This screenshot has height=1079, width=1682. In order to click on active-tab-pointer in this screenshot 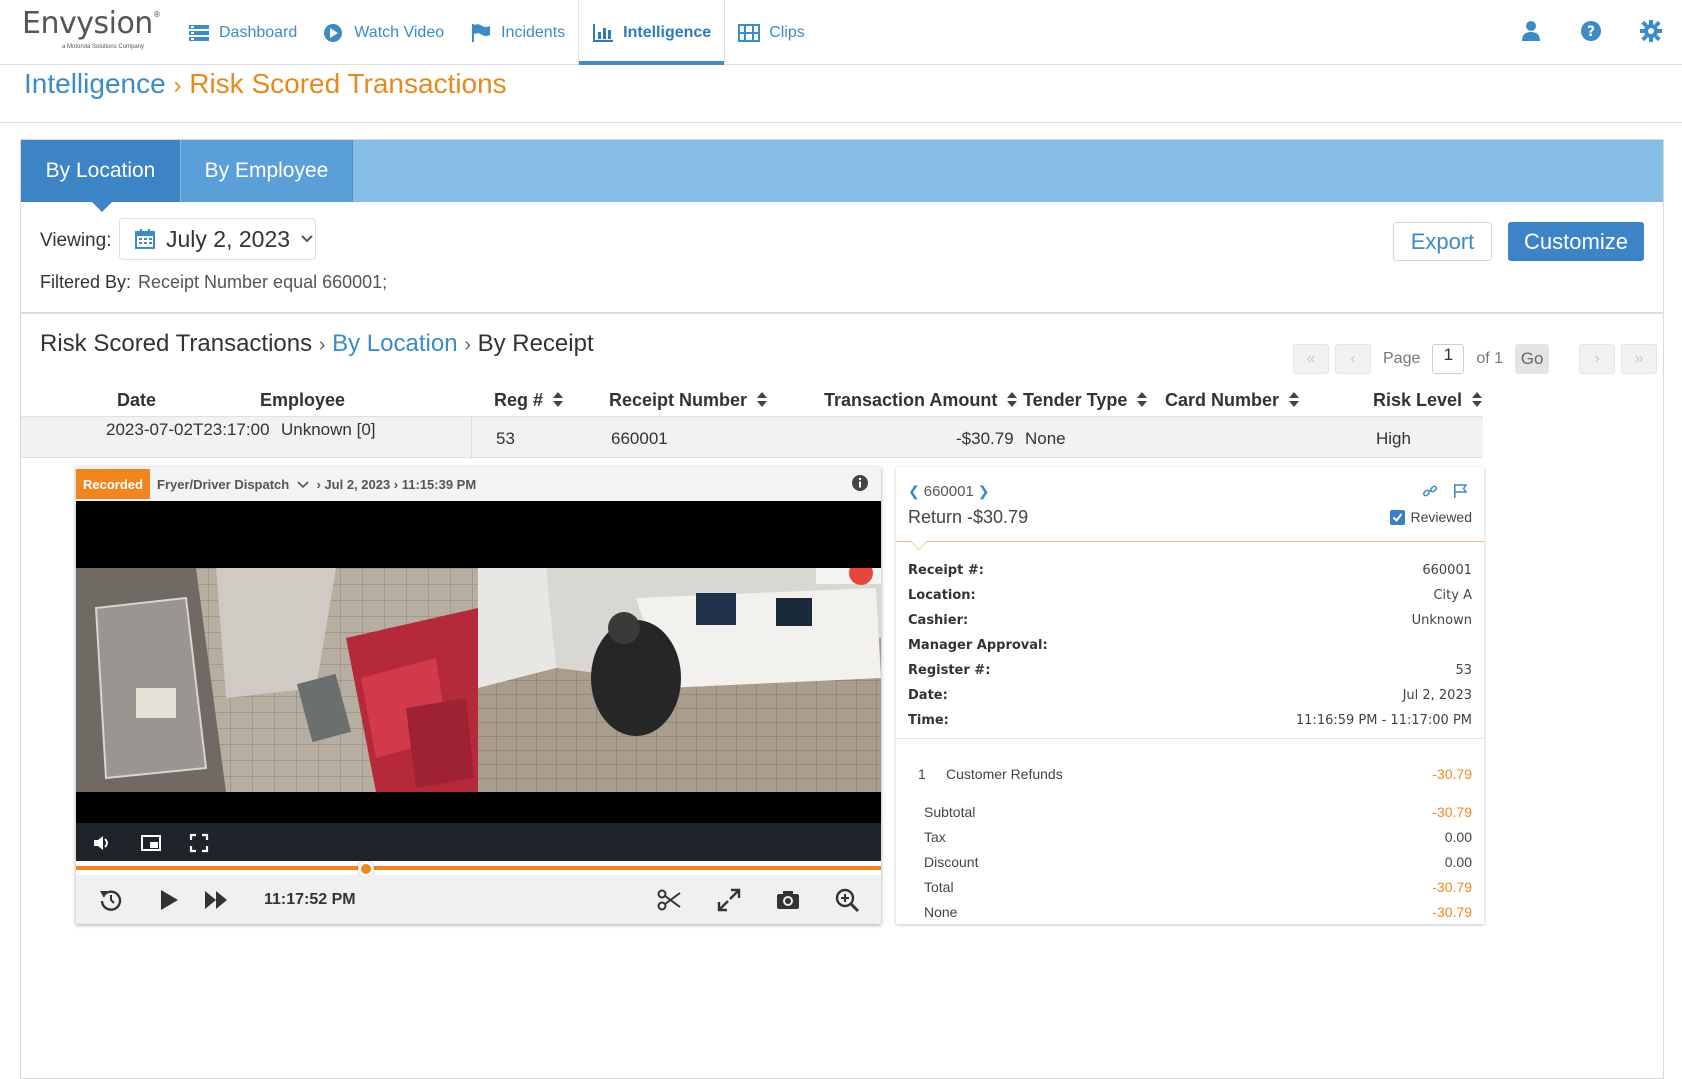, I will do `click(102, 207)`.